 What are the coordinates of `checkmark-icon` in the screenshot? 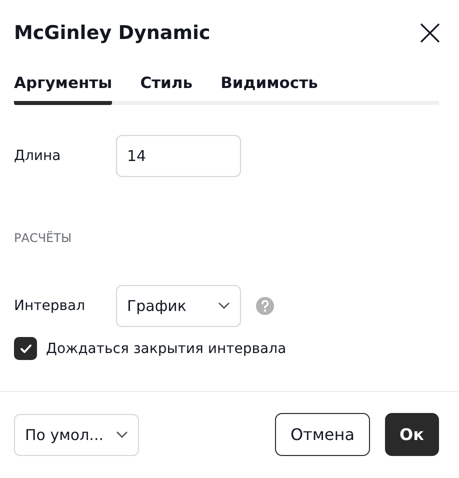 It's located at (26, 349).